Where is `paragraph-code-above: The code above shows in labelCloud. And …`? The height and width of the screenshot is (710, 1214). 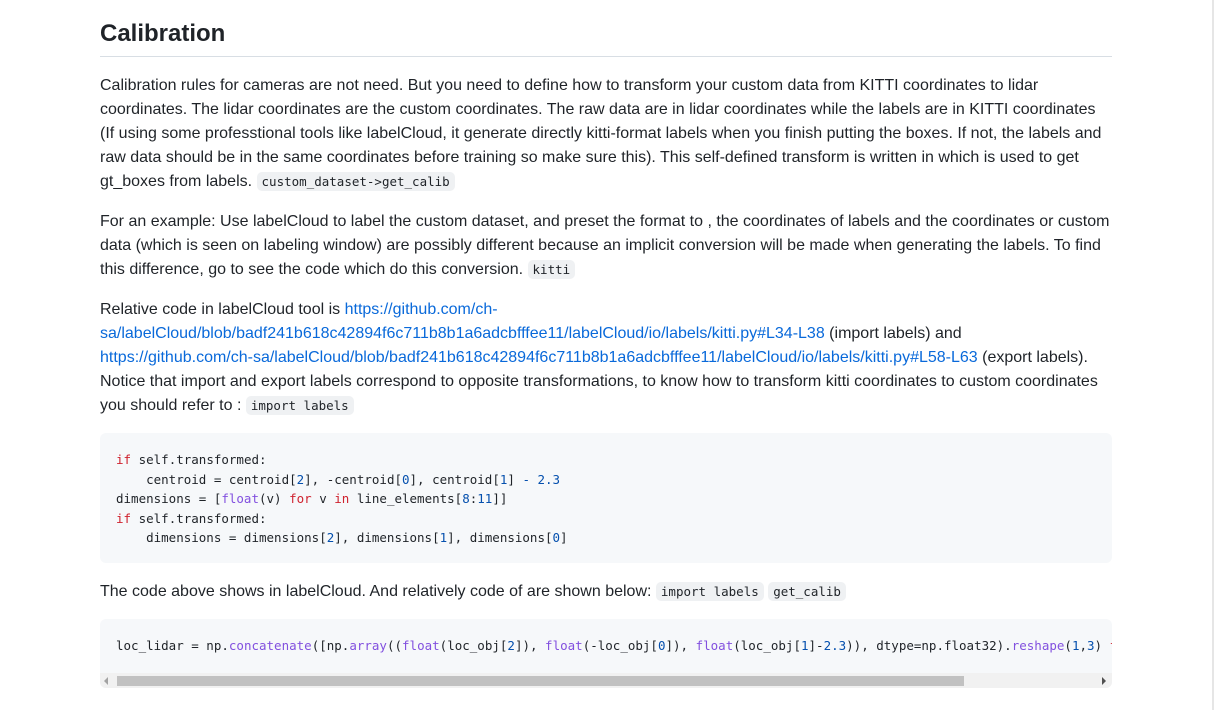 paragraph-code-above: The code above shows in labelCloud. And … is located at coordinates (606, 592).